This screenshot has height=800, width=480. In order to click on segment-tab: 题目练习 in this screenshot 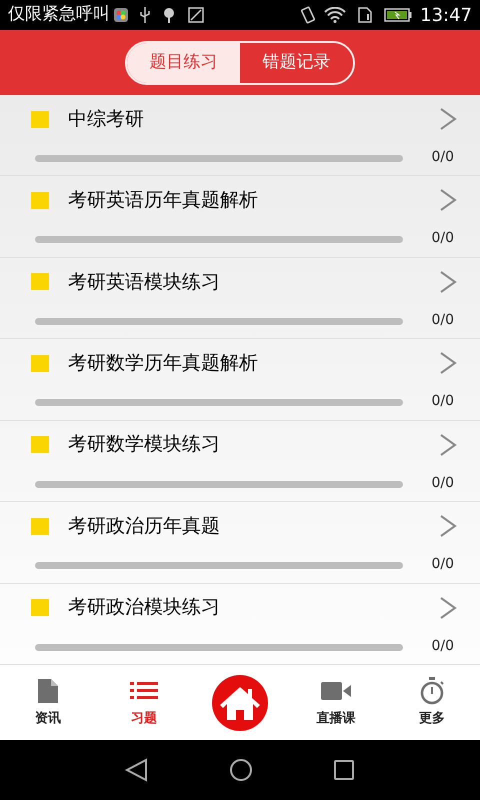, I will do `click(183, 62)`.